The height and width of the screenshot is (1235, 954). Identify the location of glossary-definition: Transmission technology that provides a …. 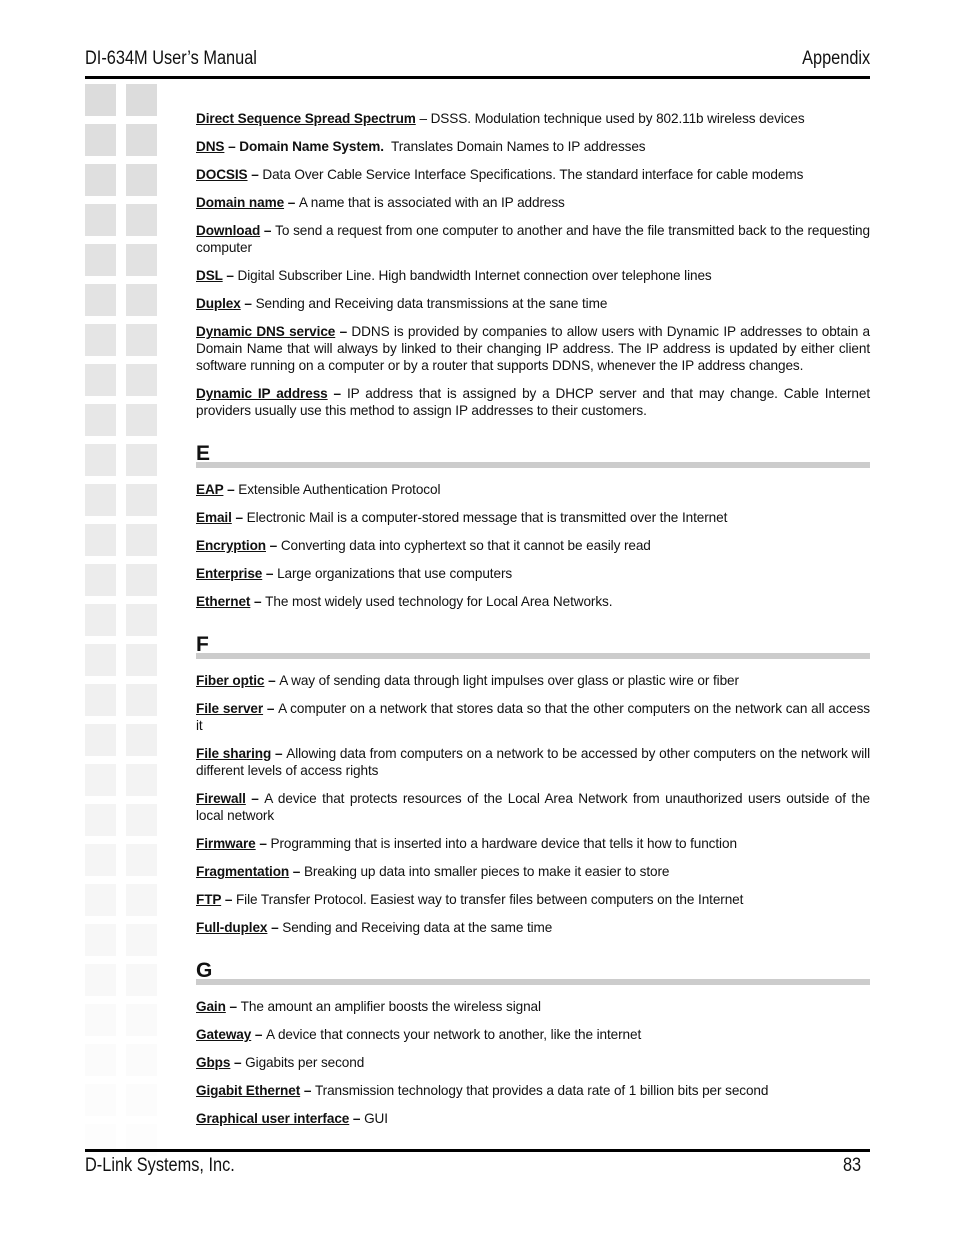
(541, 1090).